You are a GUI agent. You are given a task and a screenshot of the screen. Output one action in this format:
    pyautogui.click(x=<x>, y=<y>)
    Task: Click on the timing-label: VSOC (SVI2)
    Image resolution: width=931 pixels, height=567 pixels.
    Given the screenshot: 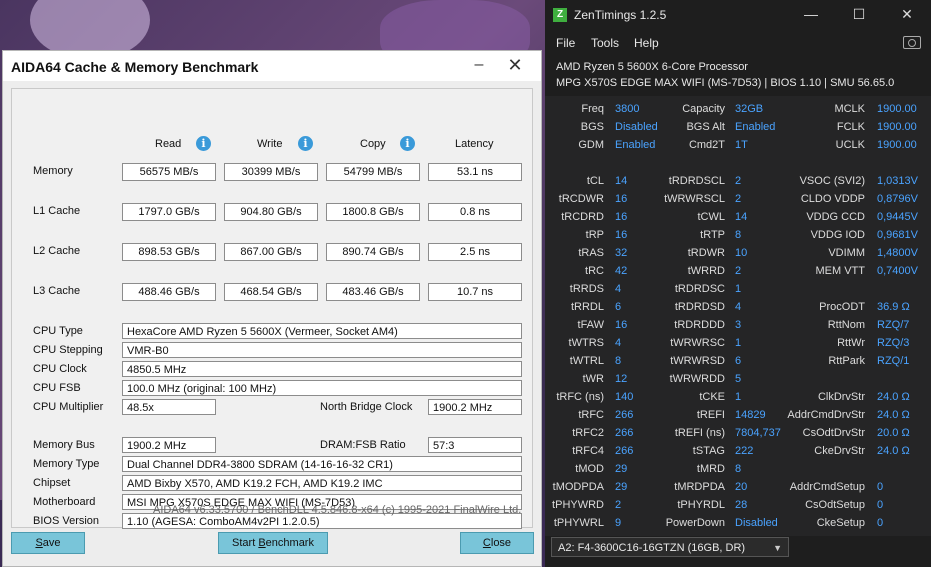 What is the action you would take?
    pyautogui.click(x=832, y=181)
    